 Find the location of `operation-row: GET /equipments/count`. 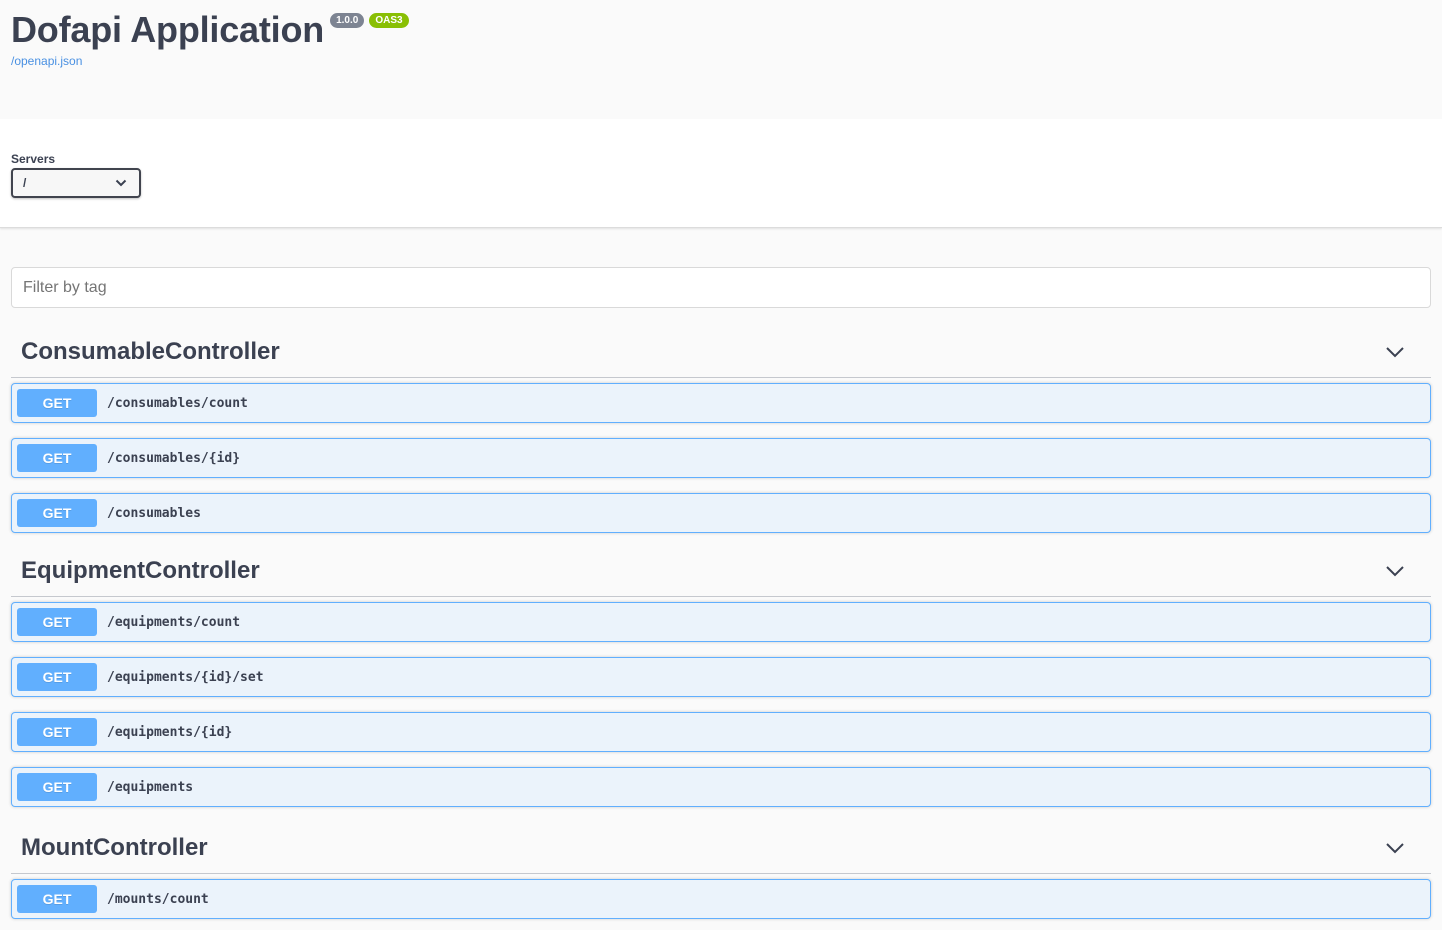

operation-row: GET /equipments/count is located at coordinates (721, 622).